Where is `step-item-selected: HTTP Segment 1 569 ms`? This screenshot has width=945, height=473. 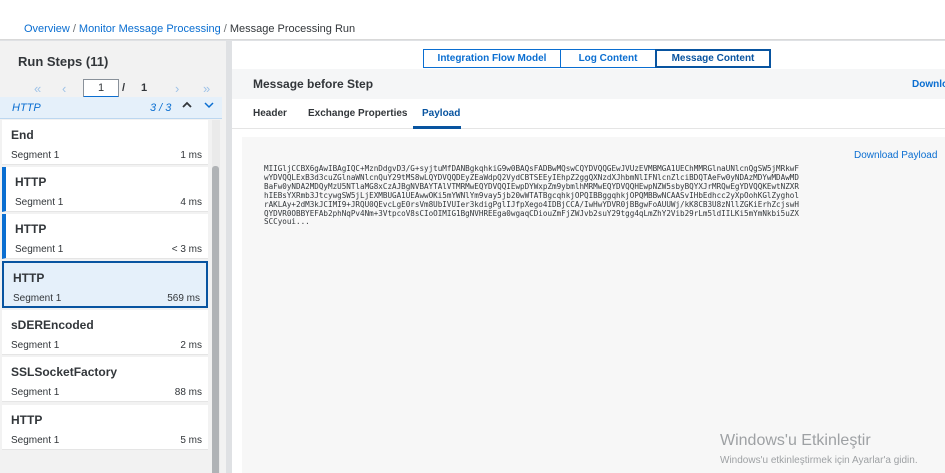
step-item-selected: HTTP Segment 1 569 ms is located at coordinates (105, 284).